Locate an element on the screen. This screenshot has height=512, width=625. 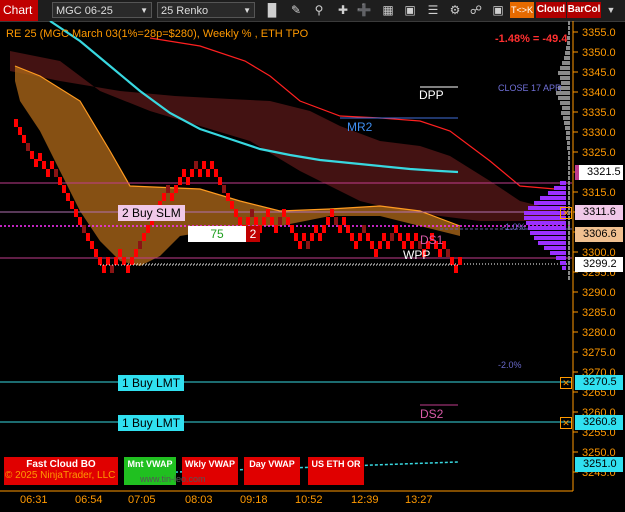
mr2-label: MR2 is located at coordinates (360, 127).